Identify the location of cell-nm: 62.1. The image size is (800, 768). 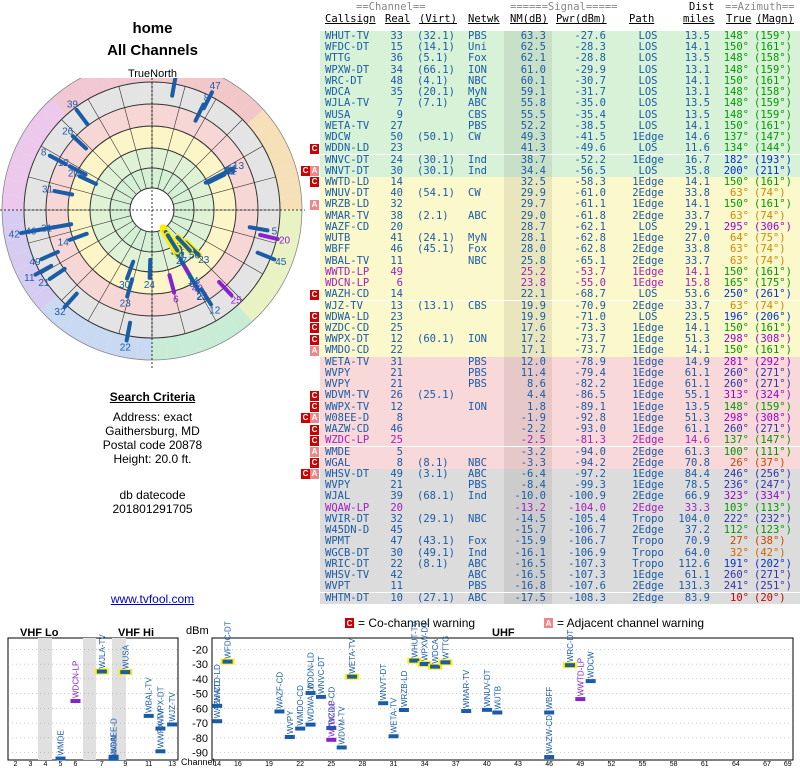
(533, 58).